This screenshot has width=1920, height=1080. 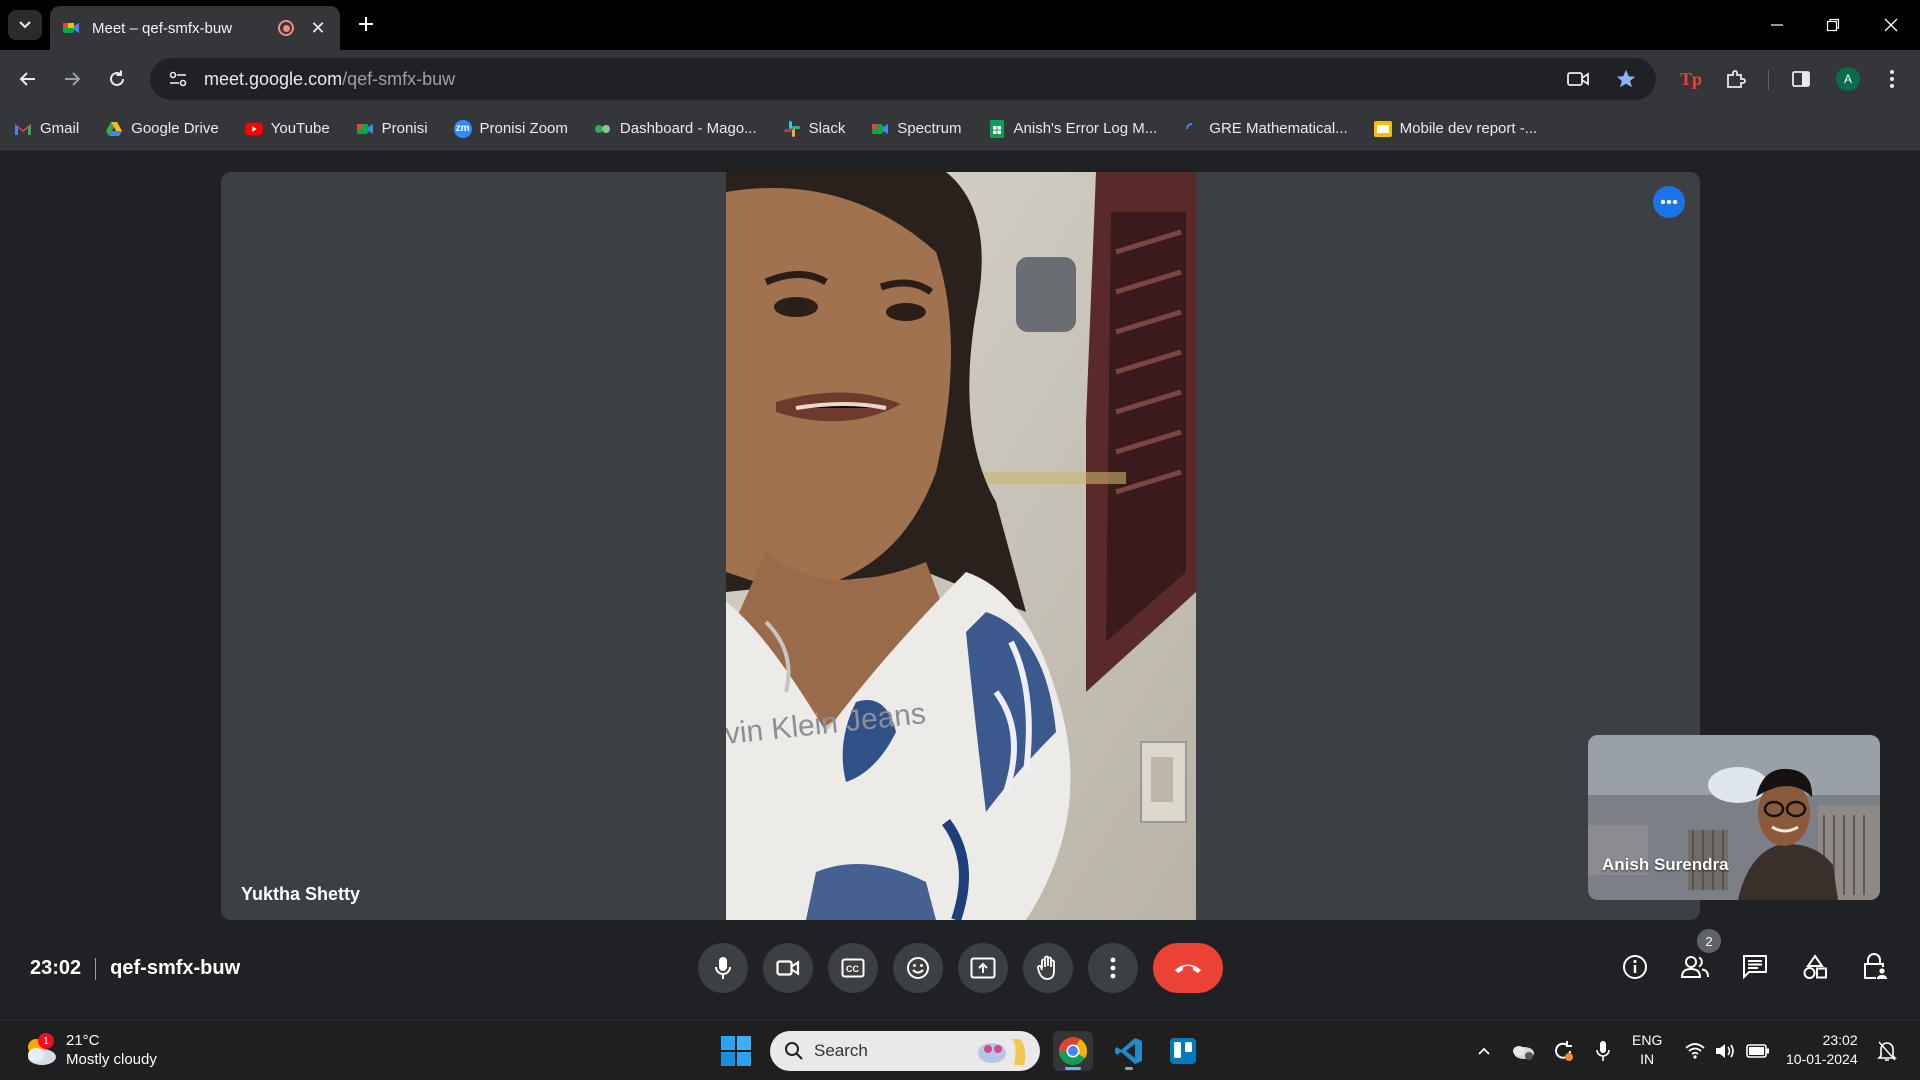 What do you see at coordinates (1777, 25) in the screenshot?
I see `minimize-button` at bounding box center [1777, 25].